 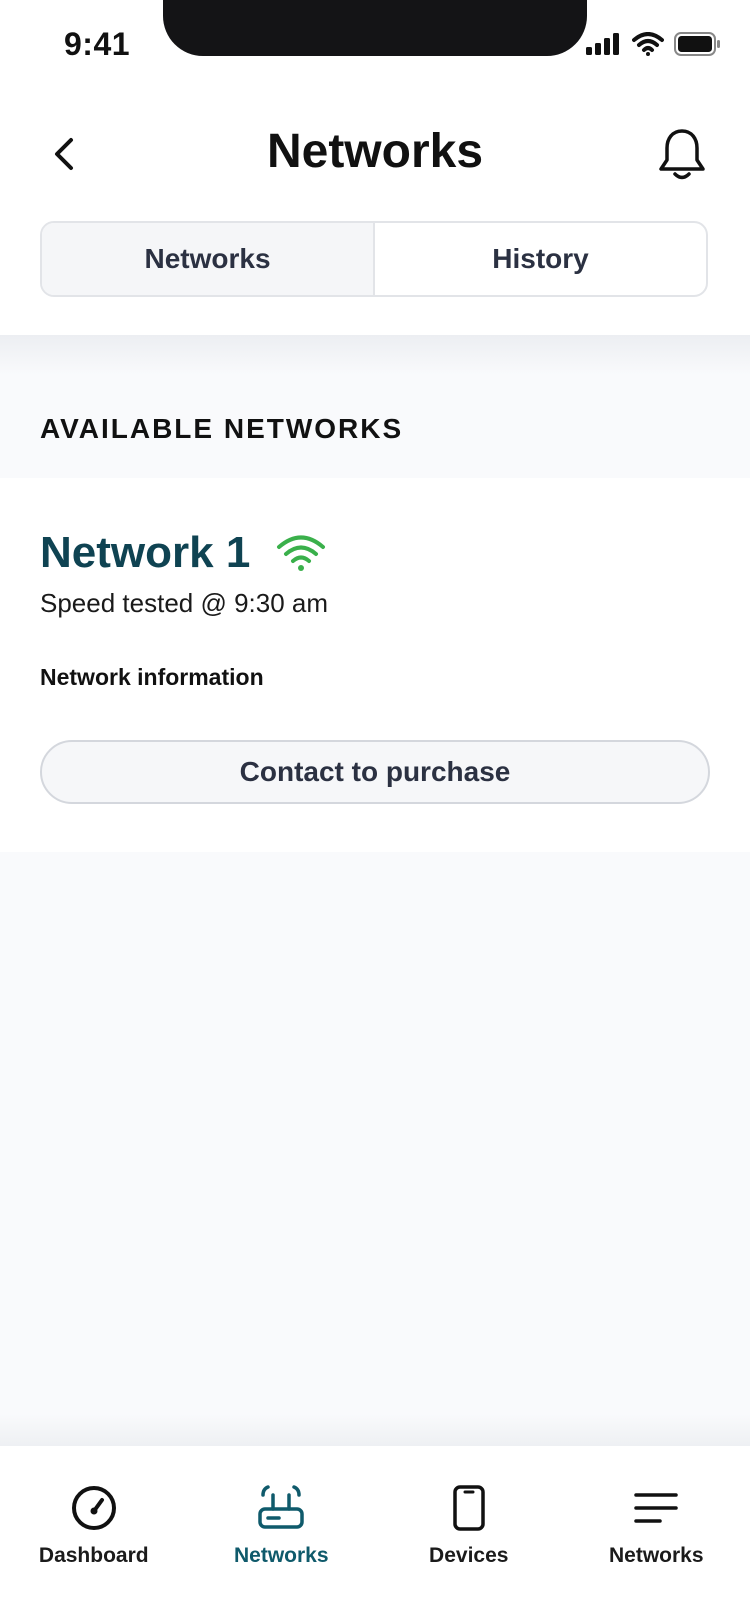 I want to click on speedometer-icon, so click(x=94, y=1508).